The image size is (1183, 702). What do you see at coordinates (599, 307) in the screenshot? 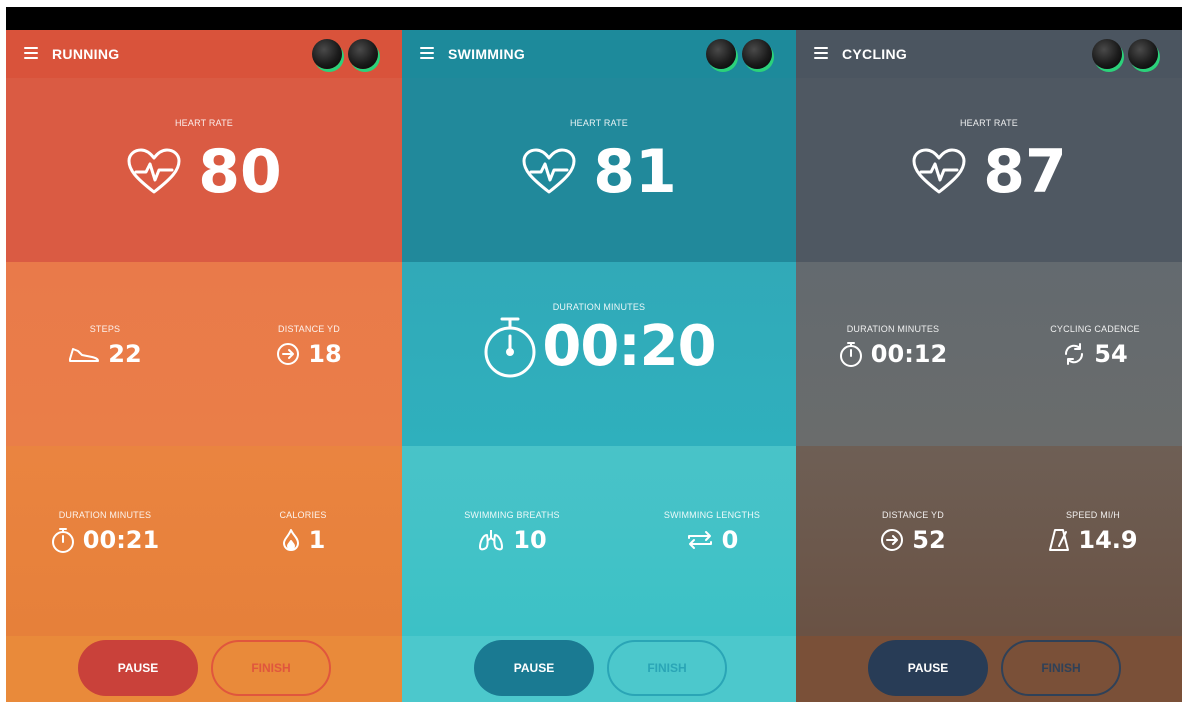
I see `duration-label: DURATION MINUTES` at bounding box center [599, 307].